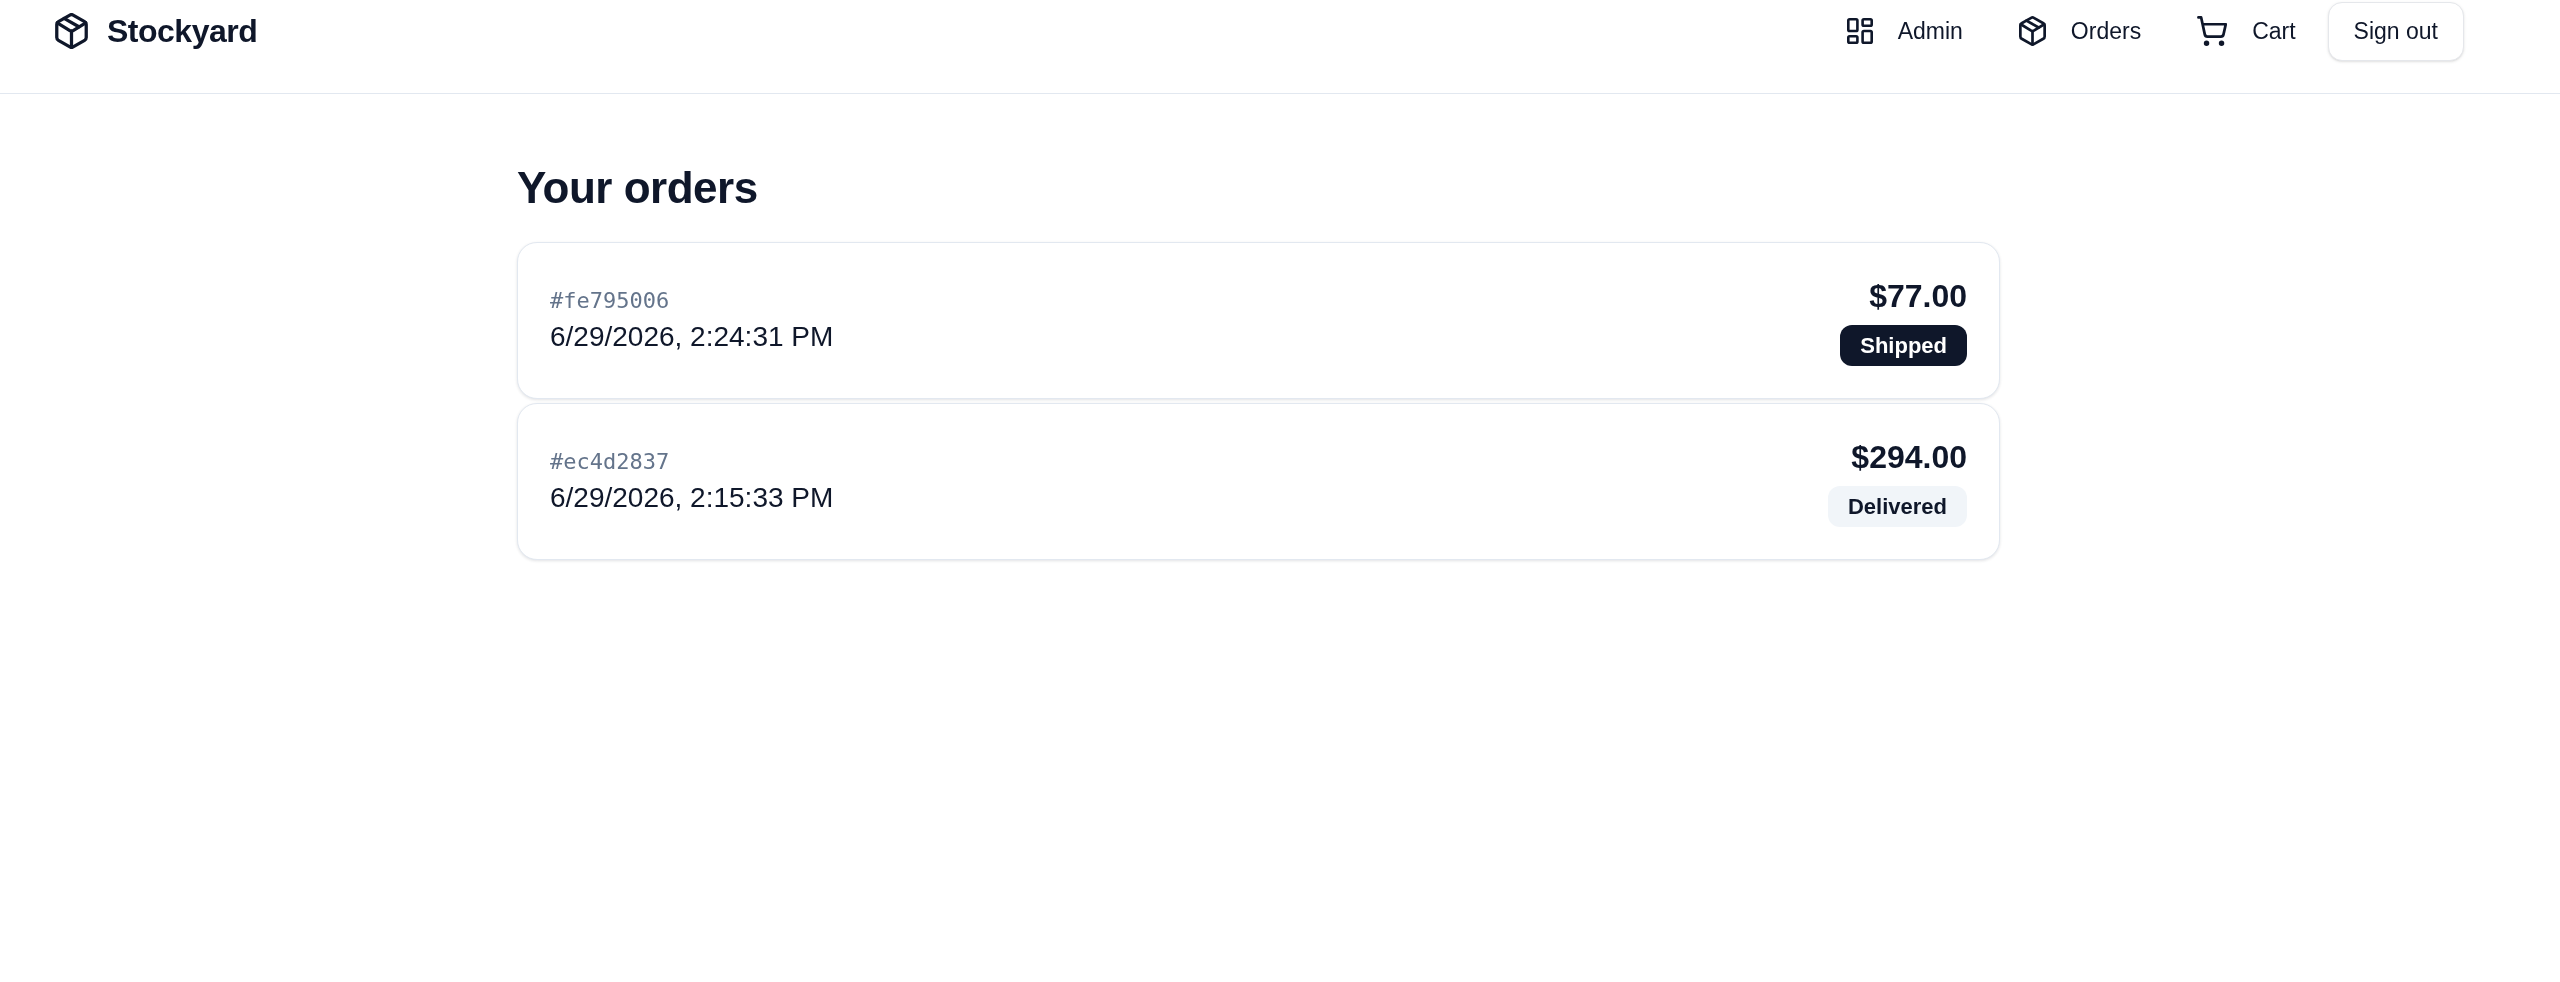 This screenshot has width=2560, height=982. I want to click on dashboard-icon, so click(1859, 31).